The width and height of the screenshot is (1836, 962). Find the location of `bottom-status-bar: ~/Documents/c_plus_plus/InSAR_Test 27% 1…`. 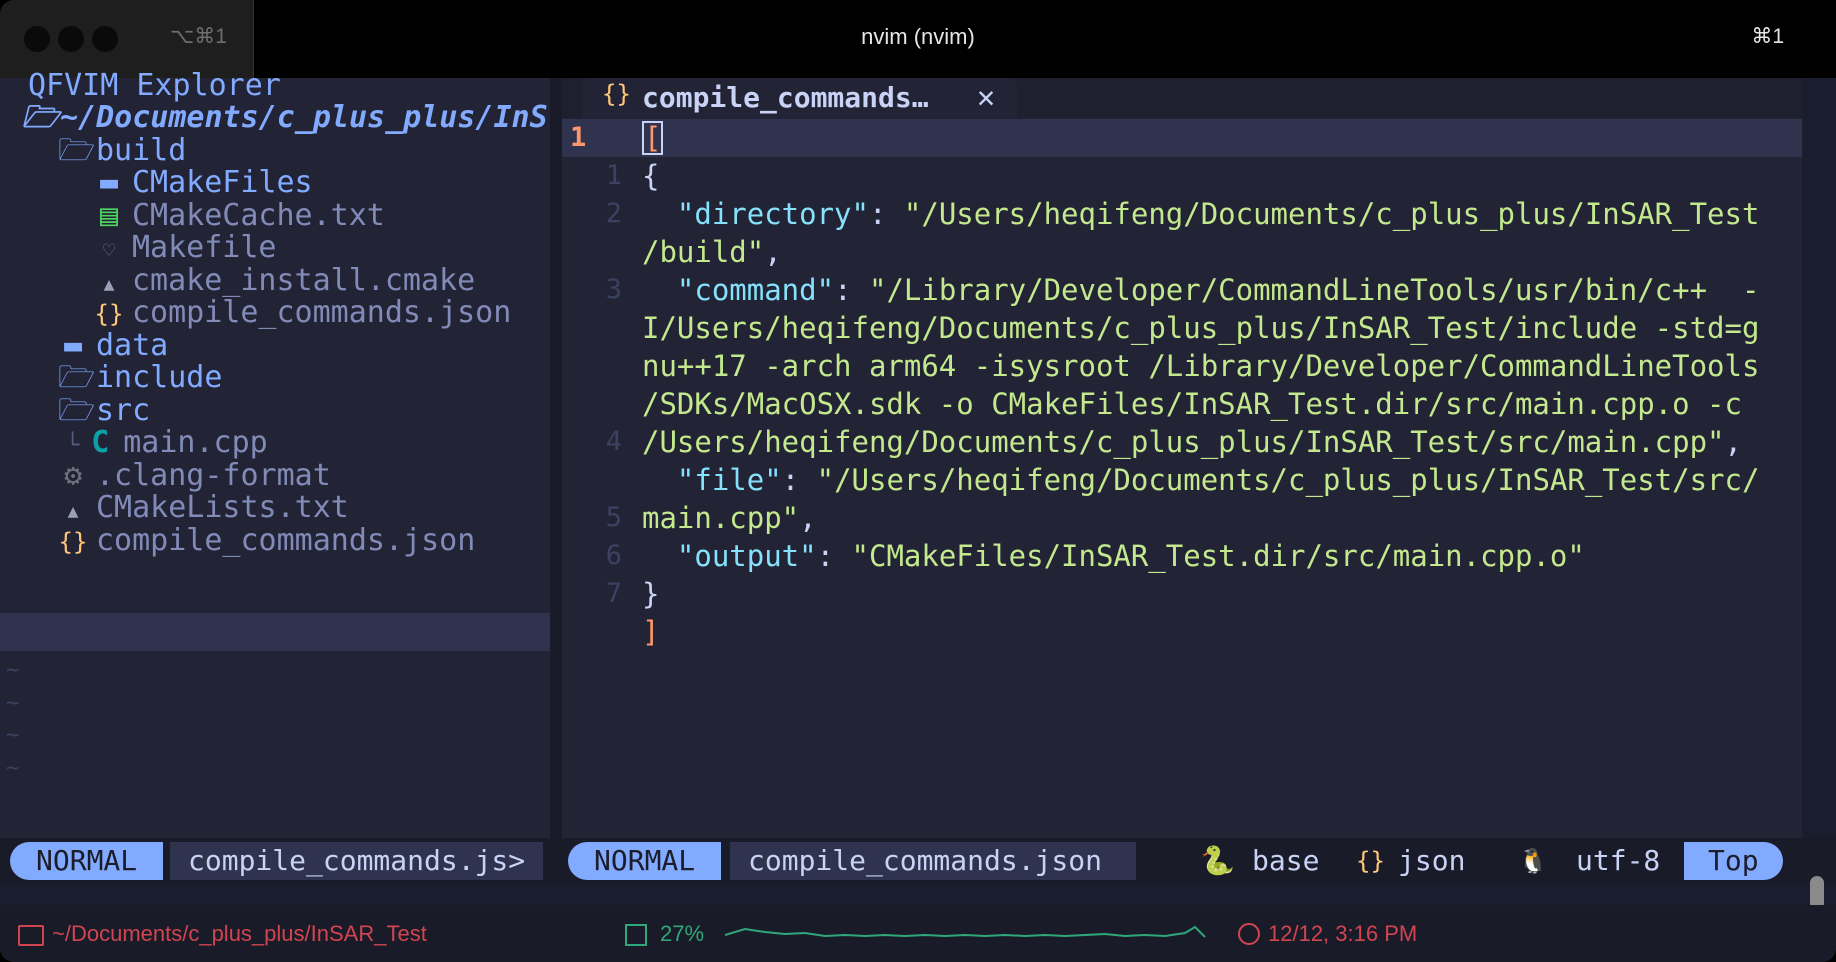

bottom-status-bar: ~/Documents/c_plus_plus/InSAR_Test 27% 1… is located at coordinates (918, 933).